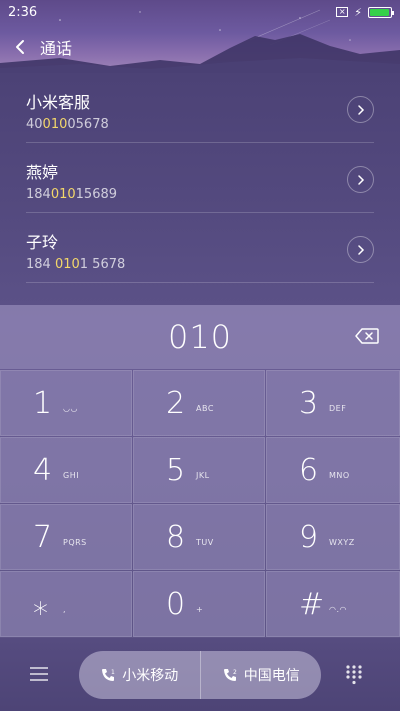 The width and height of the screenshot is (400, 711). Describe the element at coordinates (150, 676) in the screenshot. I see `call-sim1-label: 小米移动` at that location.